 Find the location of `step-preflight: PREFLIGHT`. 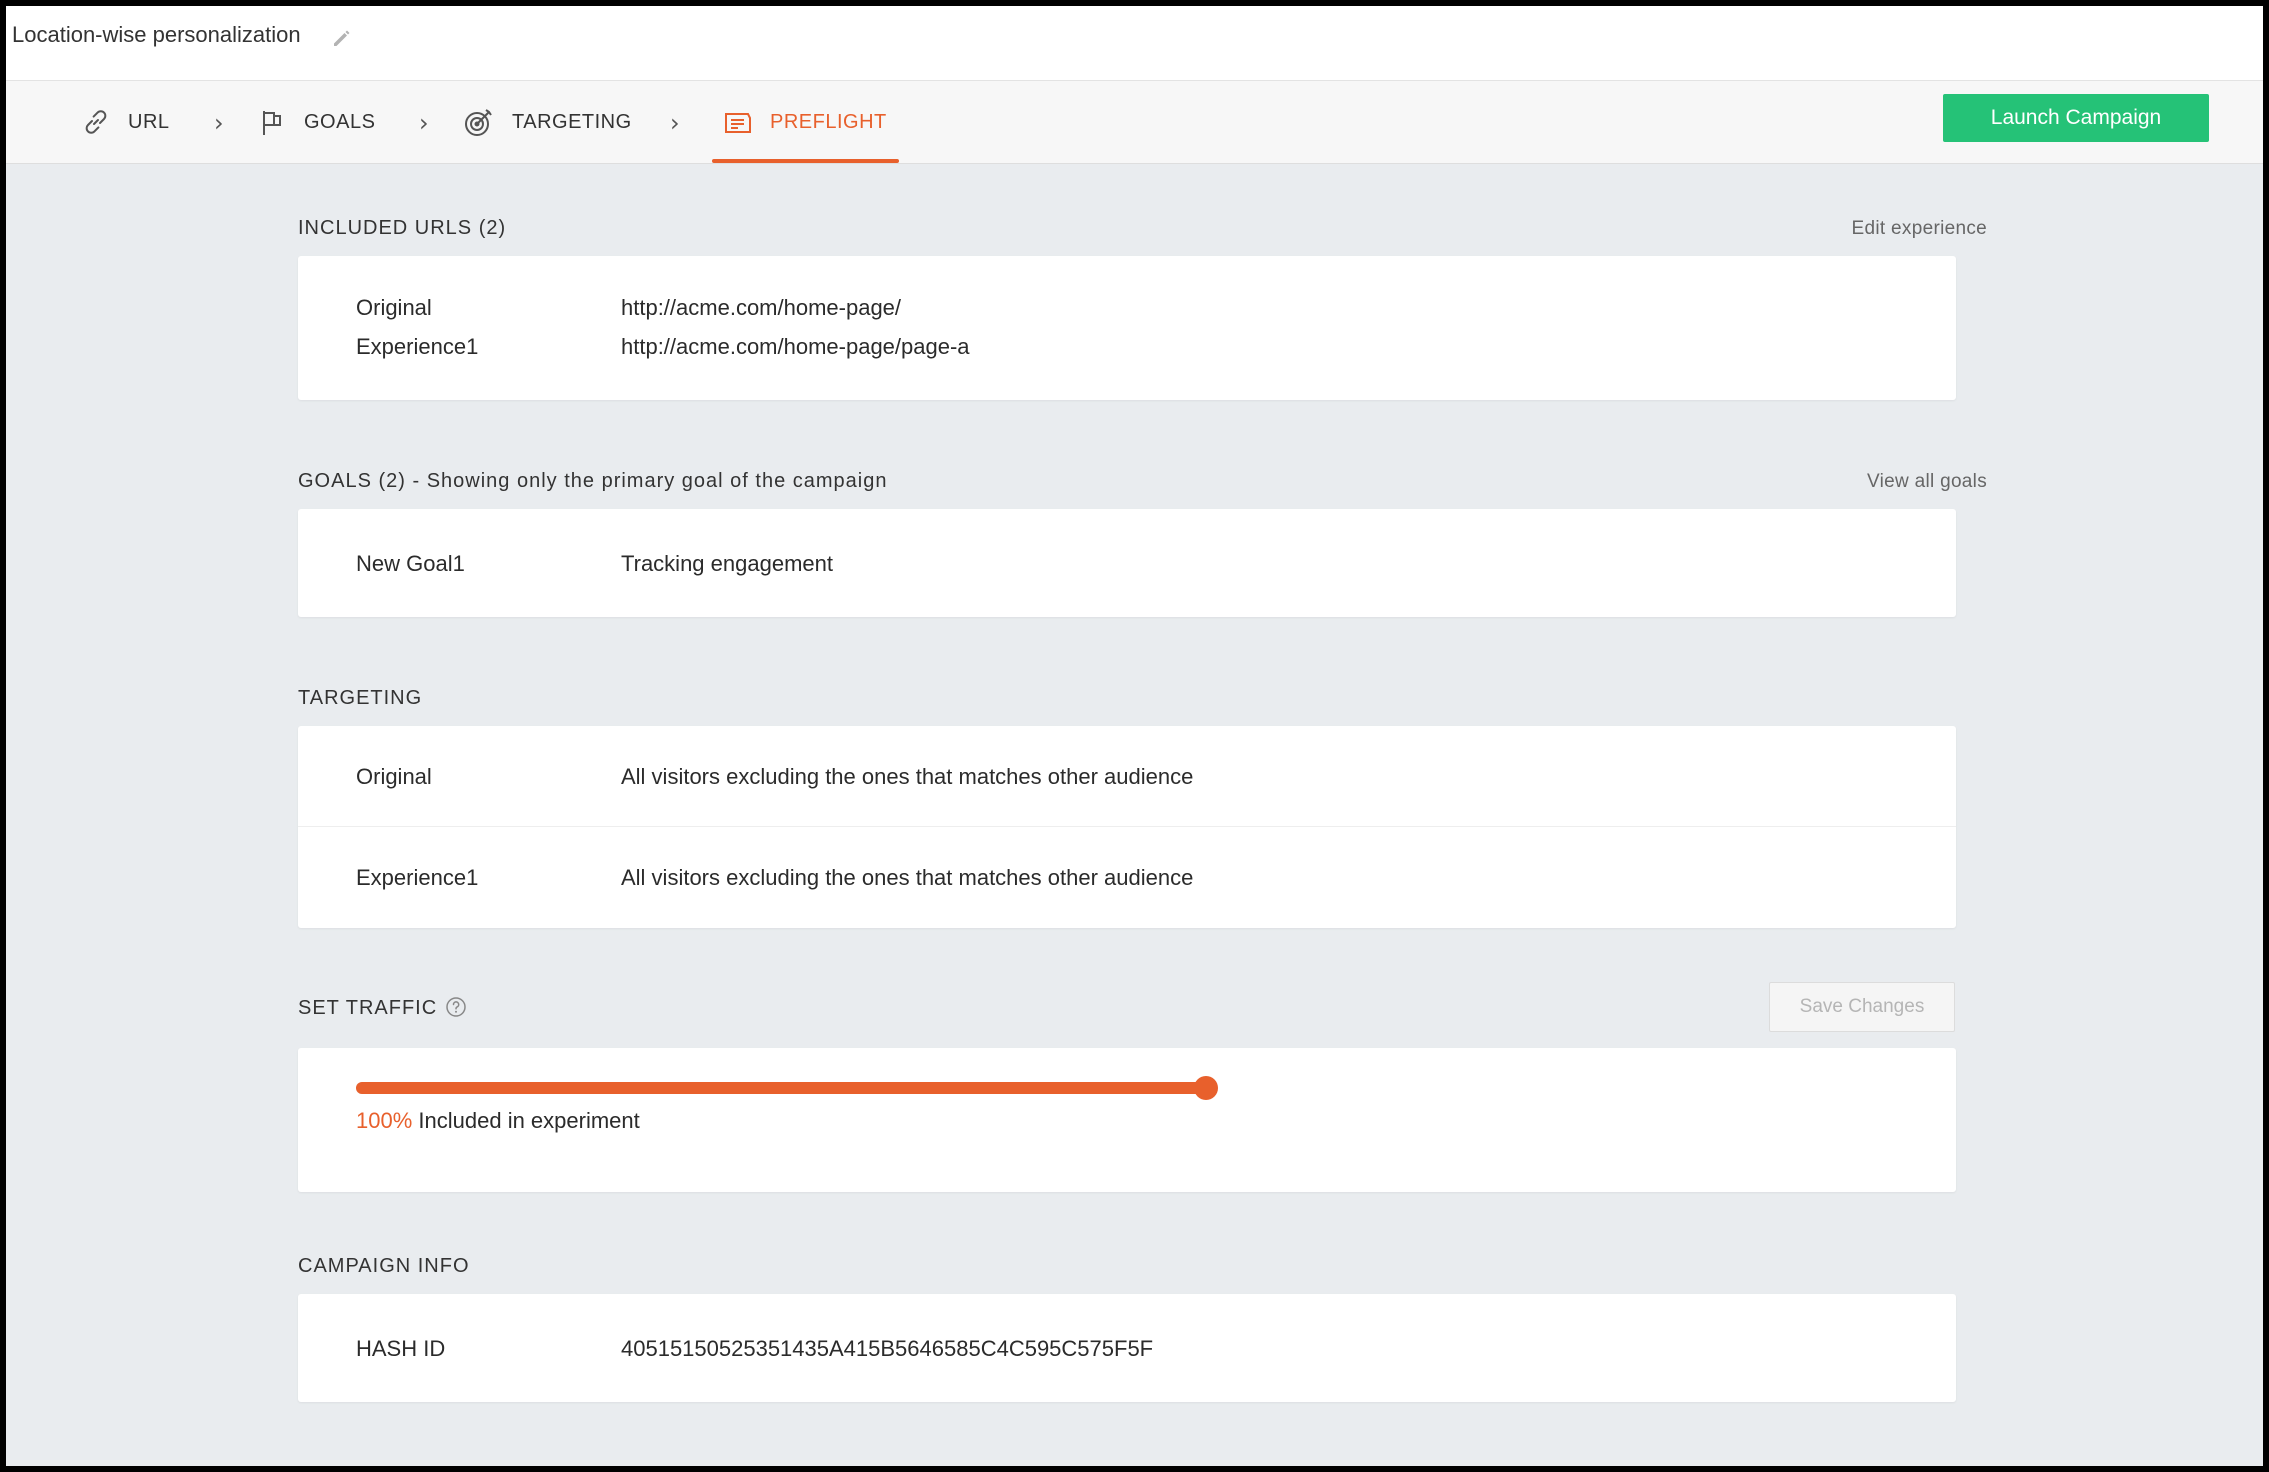

step-preflight: PREFLIGHT is located at coordinates (805, 122).